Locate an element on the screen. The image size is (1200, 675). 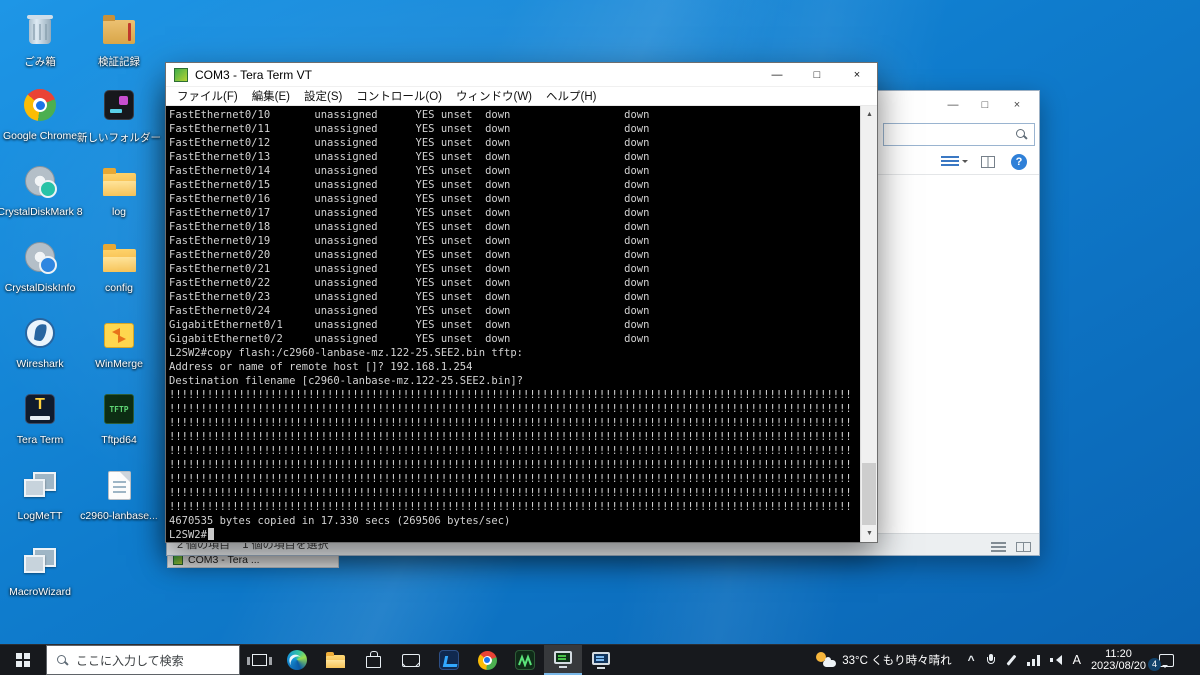
pen-tray-icon is located at coordinates (1011, 660).